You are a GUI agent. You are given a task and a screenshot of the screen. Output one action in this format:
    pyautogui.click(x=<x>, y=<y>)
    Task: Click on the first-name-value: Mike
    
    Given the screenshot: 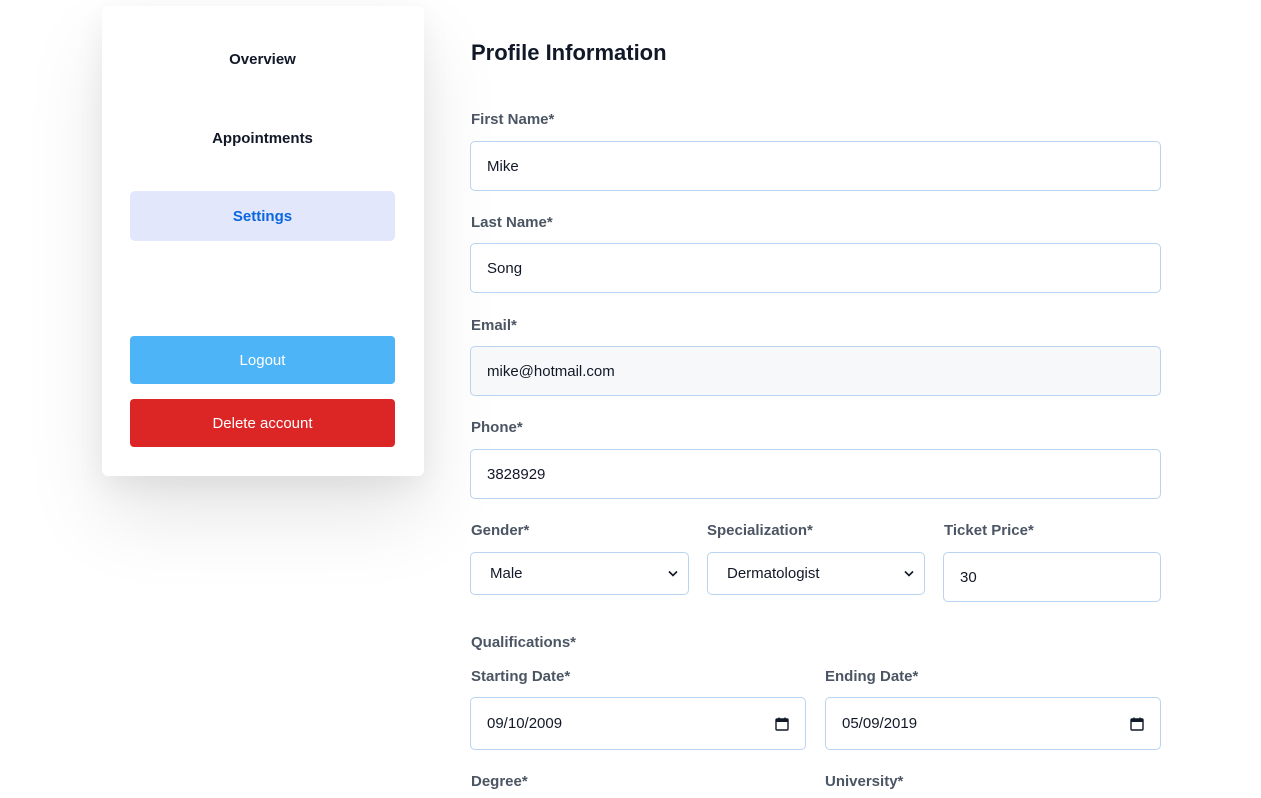 What is the action you would take?
    pyautogui.click(x=503, y=166)
    